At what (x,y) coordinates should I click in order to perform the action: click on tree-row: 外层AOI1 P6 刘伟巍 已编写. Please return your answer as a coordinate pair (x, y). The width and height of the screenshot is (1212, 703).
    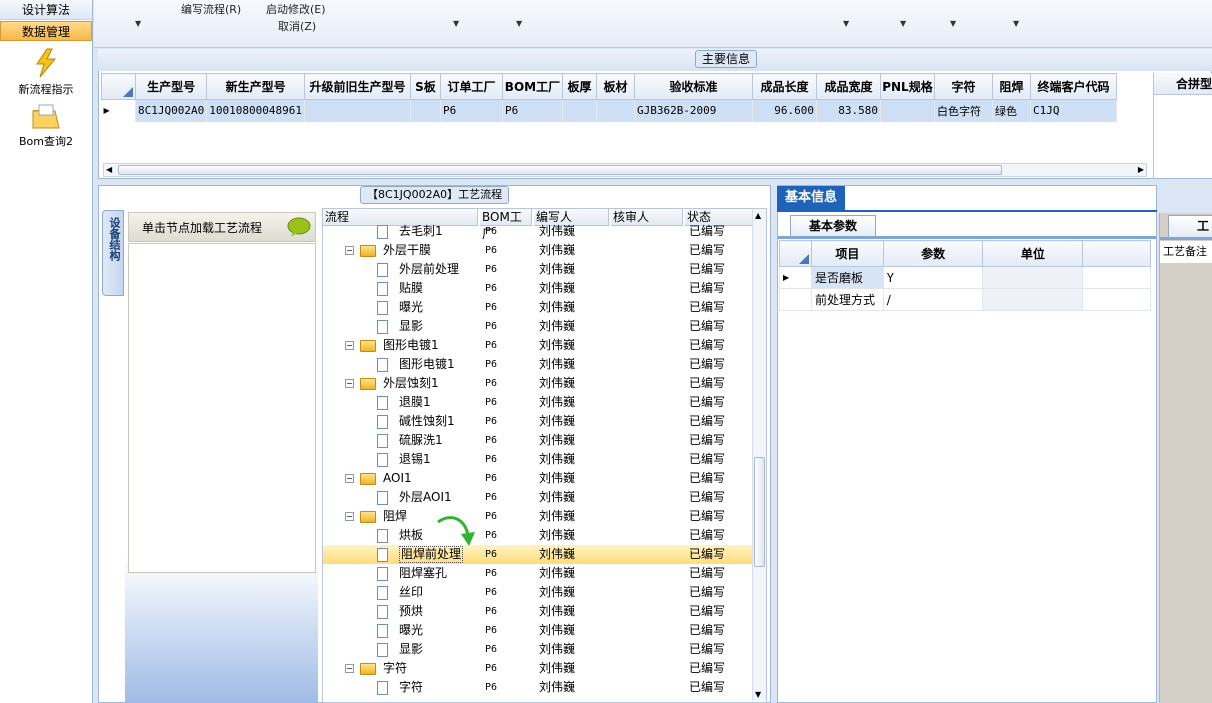
    Looking at the image, I should click on (538, 497).